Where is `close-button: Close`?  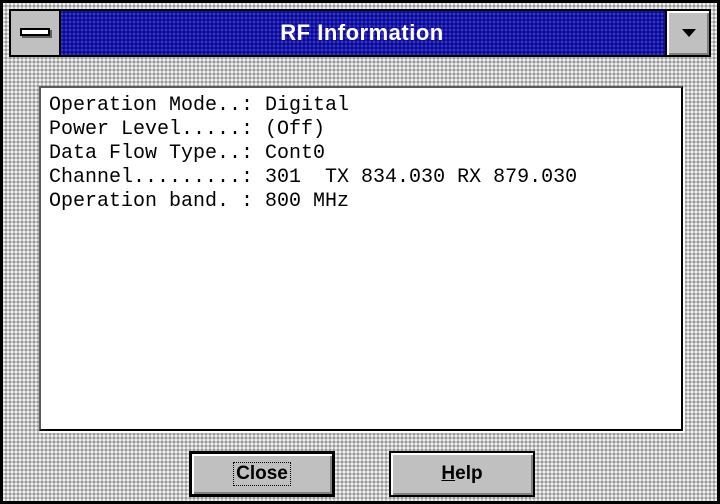 close-button: Close is located at coordinates (262, 474).